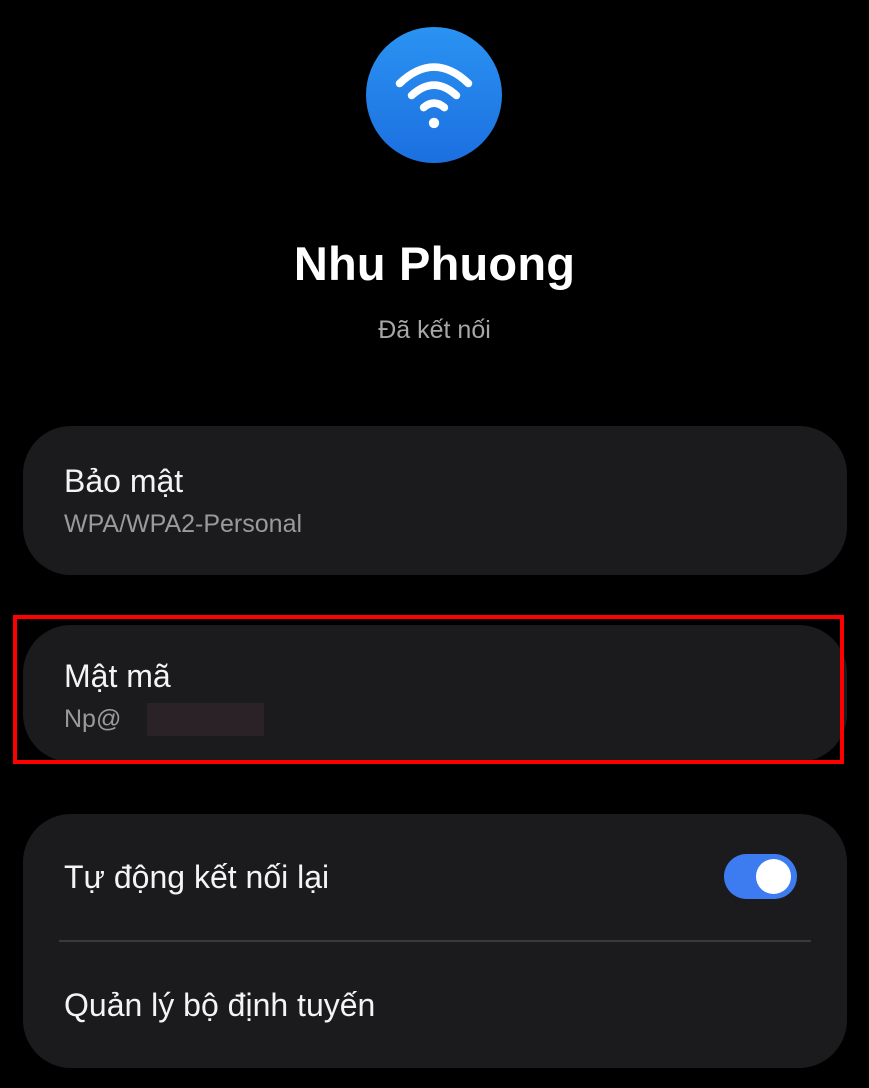 The height and width of the screenshot is (1088, 869). Describe the element at coordinates (435, 877) in the screenshot. I see `auto-reconnect-row: Tự động kết nối lại` at that location.